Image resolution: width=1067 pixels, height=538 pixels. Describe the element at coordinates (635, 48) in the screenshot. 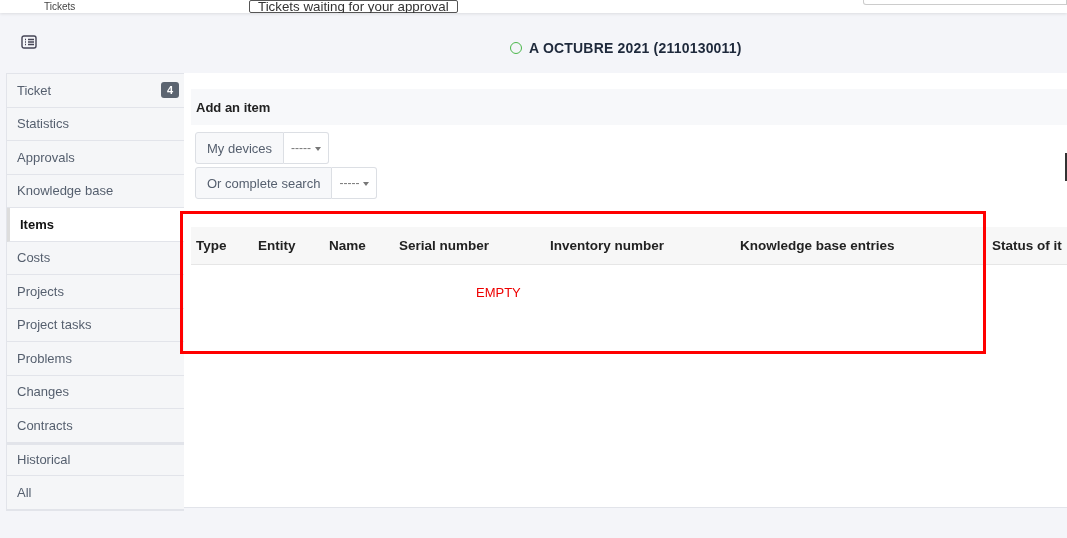

I see `ticket-title: A OCTUBRE 2021 (2110130011)` at that location.